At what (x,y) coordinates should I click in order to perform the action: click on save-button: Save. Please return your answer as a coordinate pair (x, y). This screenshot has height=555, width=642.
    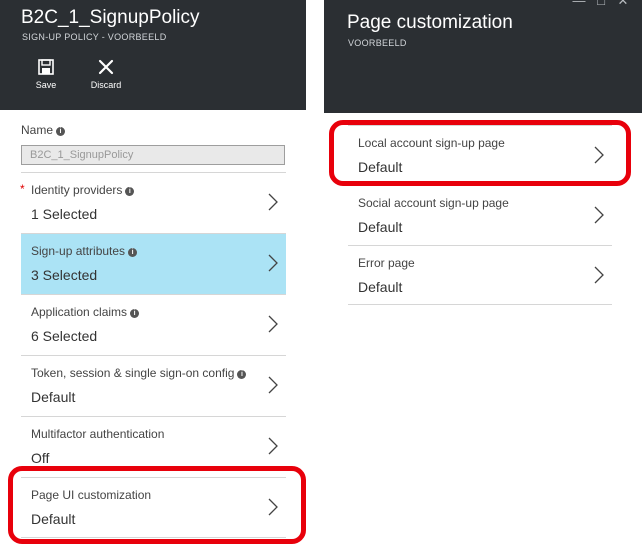
    Looking at the image, I should click on (46, 74).